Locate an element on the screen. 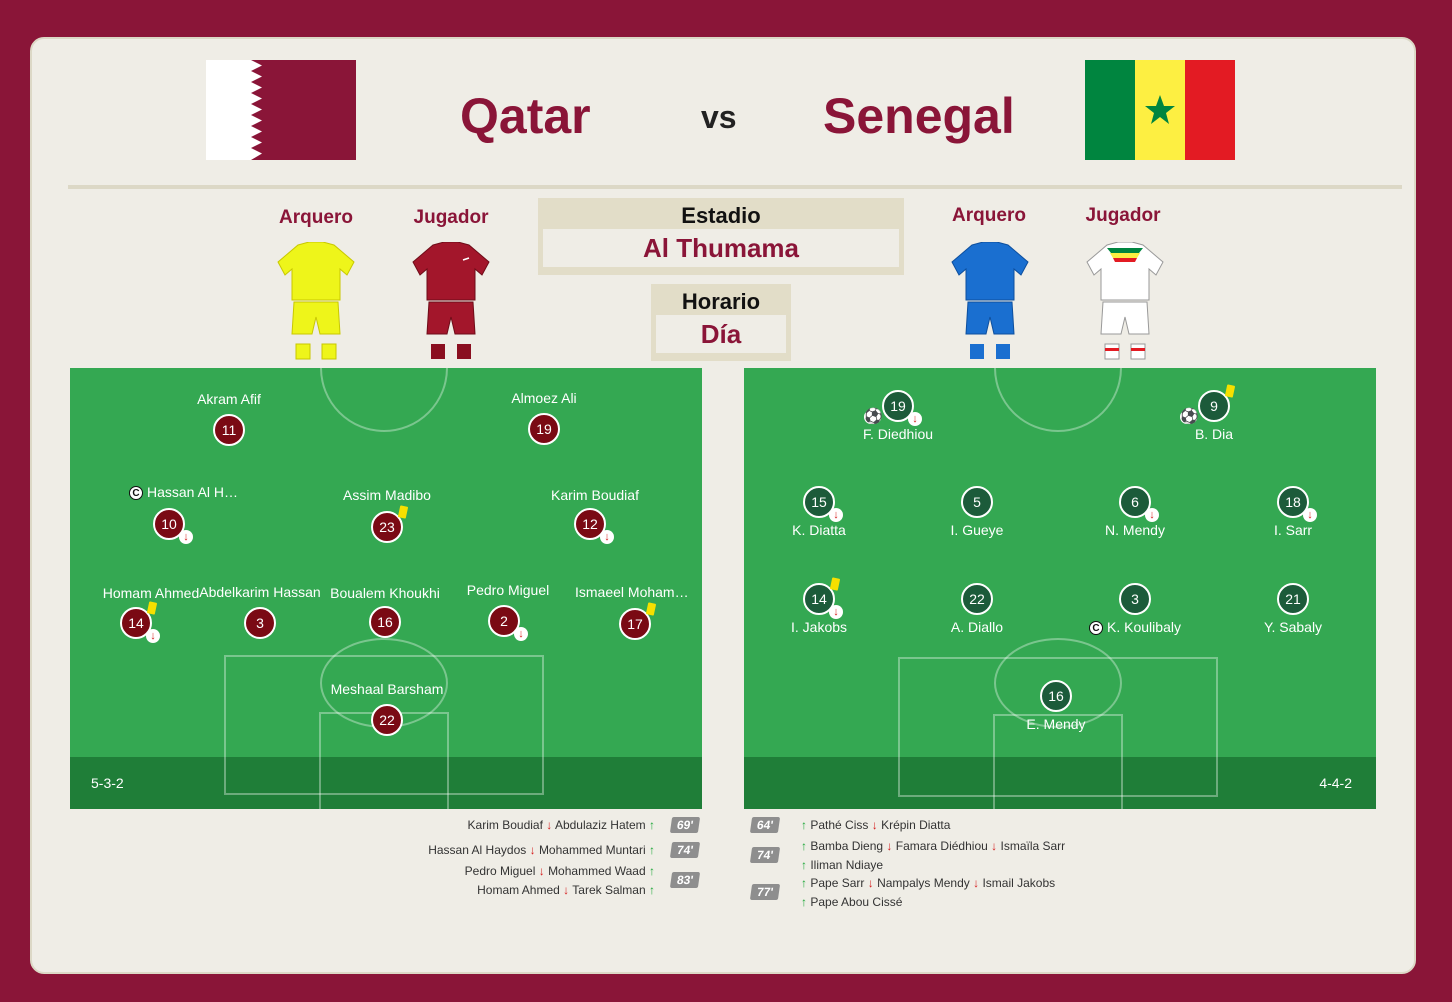  player-number: 2 ↓ is located at coordinates (508, 623).